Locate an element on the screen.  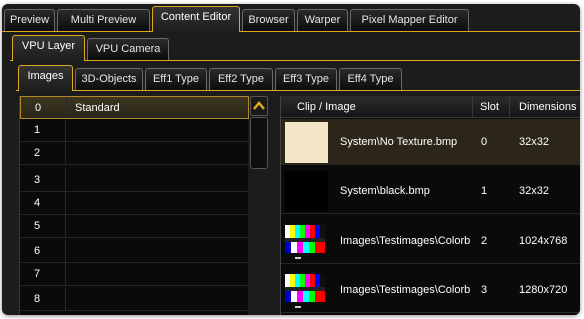
list-item-number: 7 is located at coordinates (43, 274).